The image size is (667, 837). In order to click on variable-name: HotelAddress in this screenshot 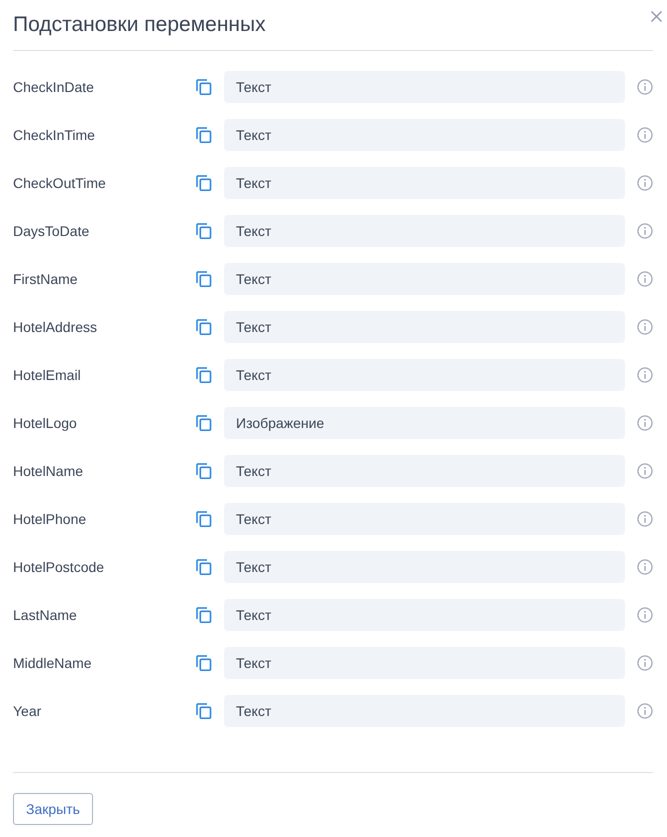, I will do `click(55, 327)`.